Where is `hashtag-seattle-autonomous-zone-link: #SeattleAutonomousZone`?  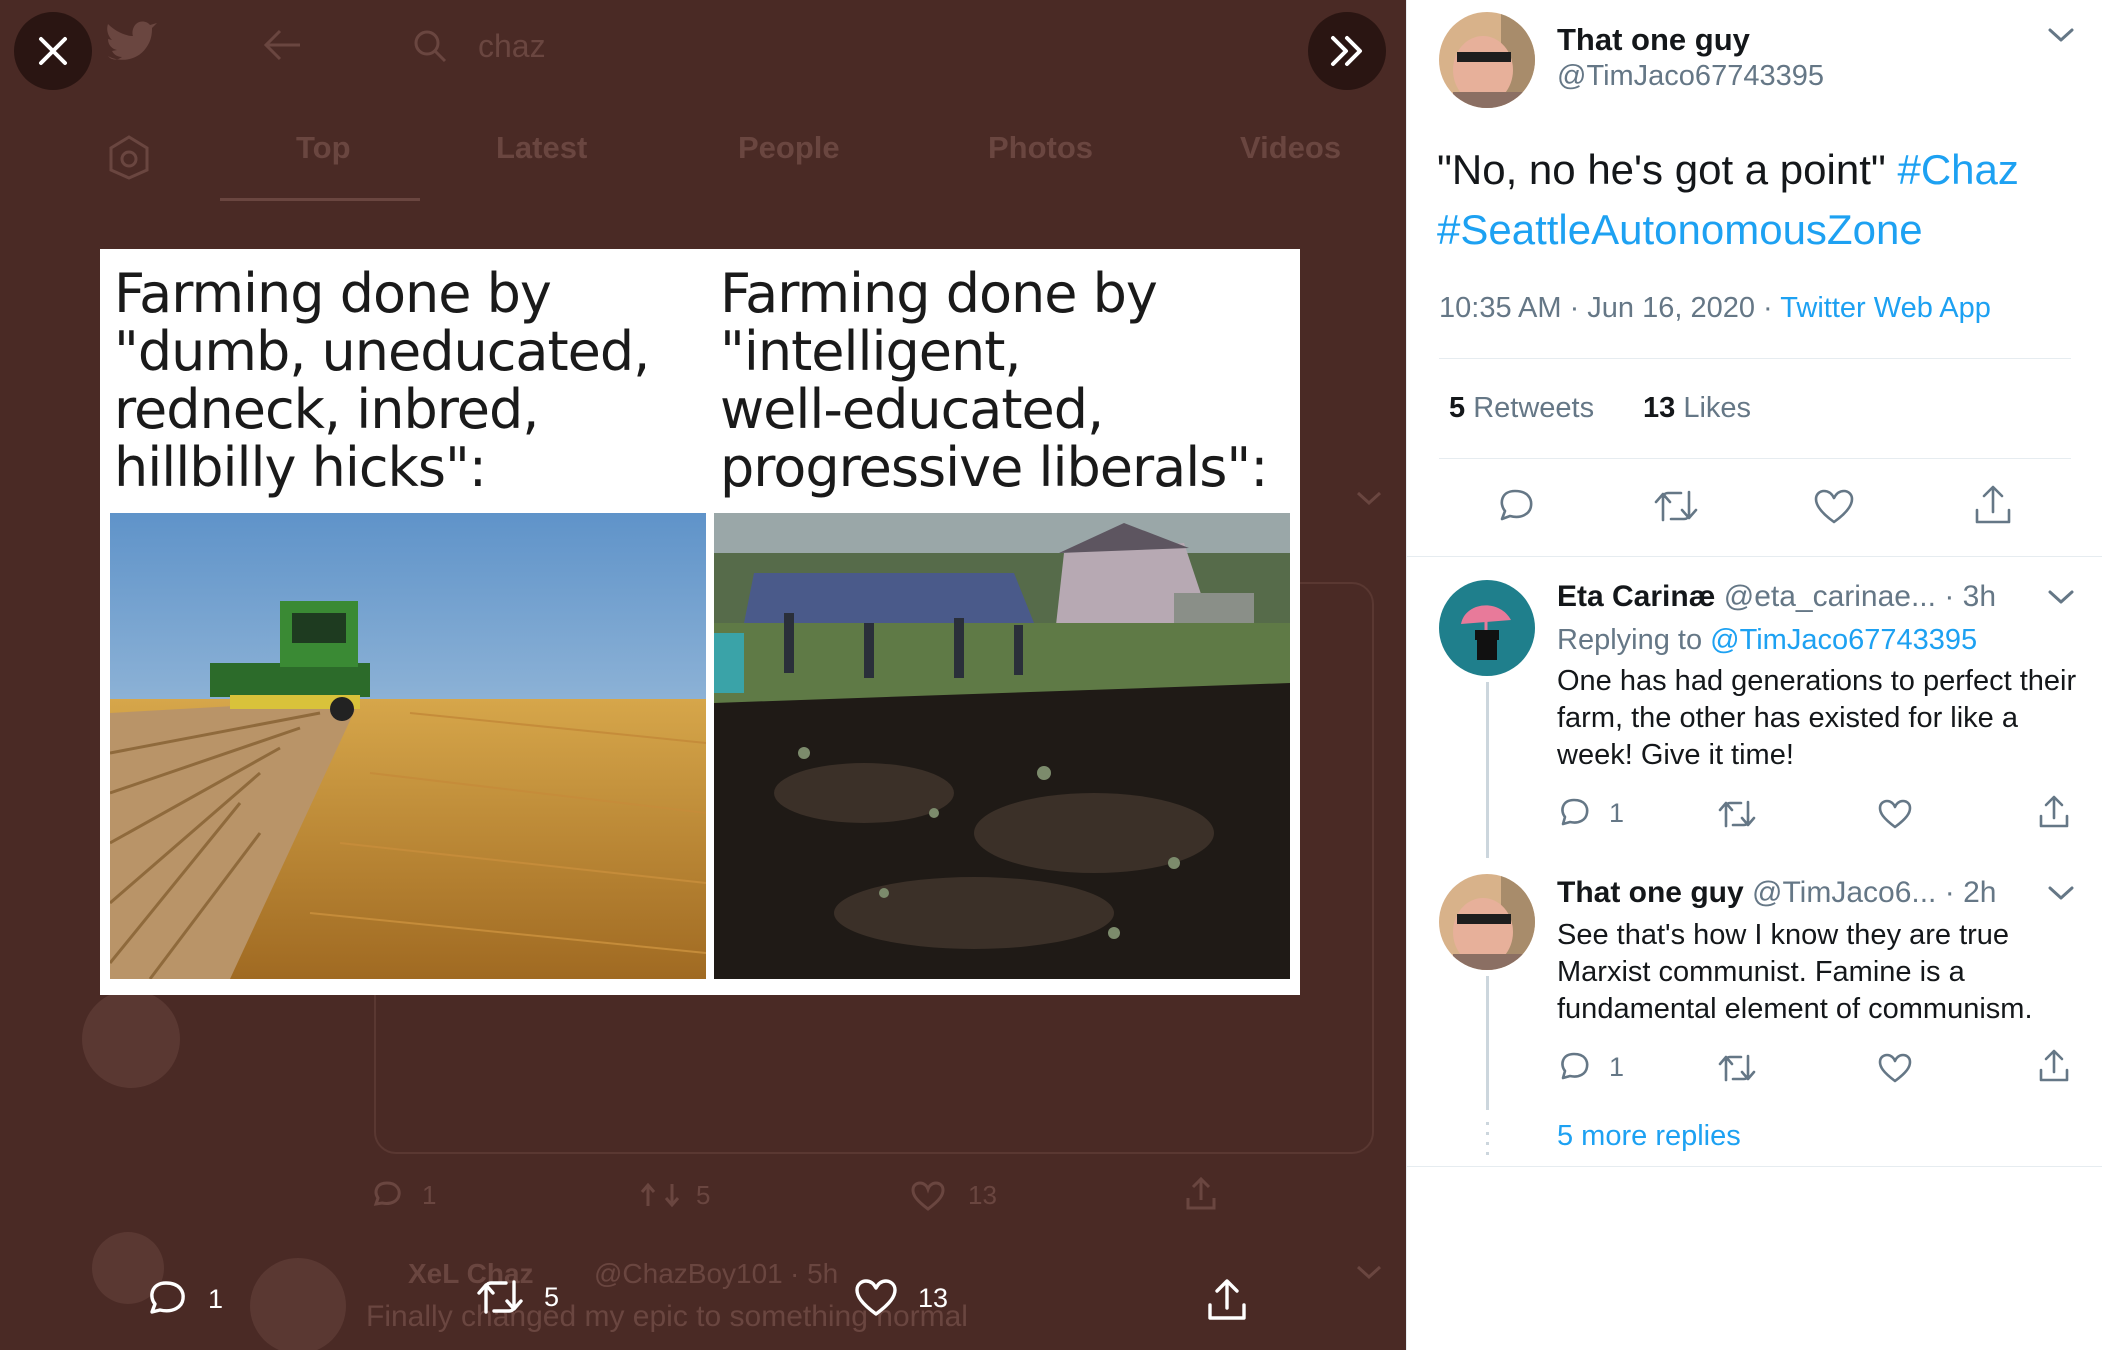
hashtag-seattle-autonomous-zone-link: #SeattleAutonomousZone is located at coordinates (1680, 229).